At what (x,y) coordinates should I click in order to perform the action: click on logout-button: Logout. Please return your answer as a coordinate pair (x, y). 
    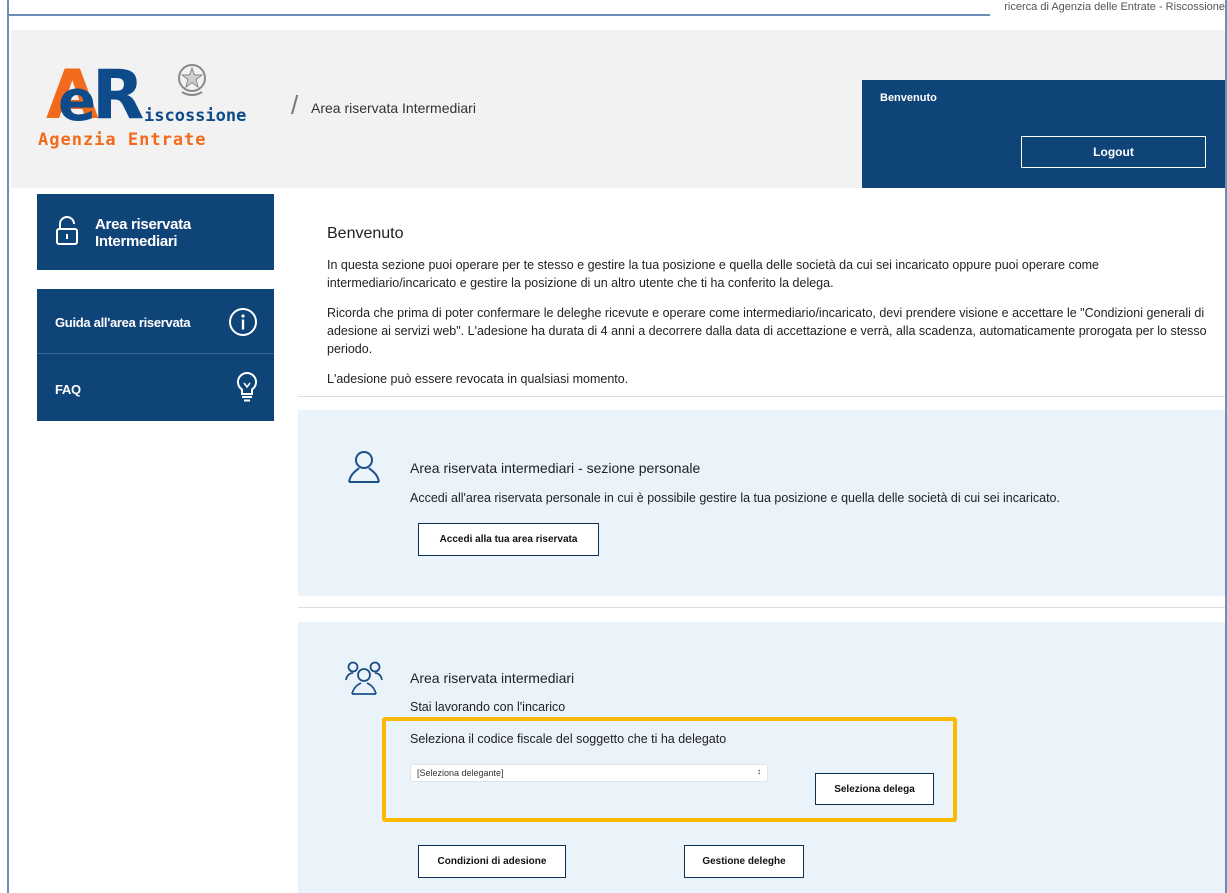
    Looking at the image, I should click on (1113, 152).